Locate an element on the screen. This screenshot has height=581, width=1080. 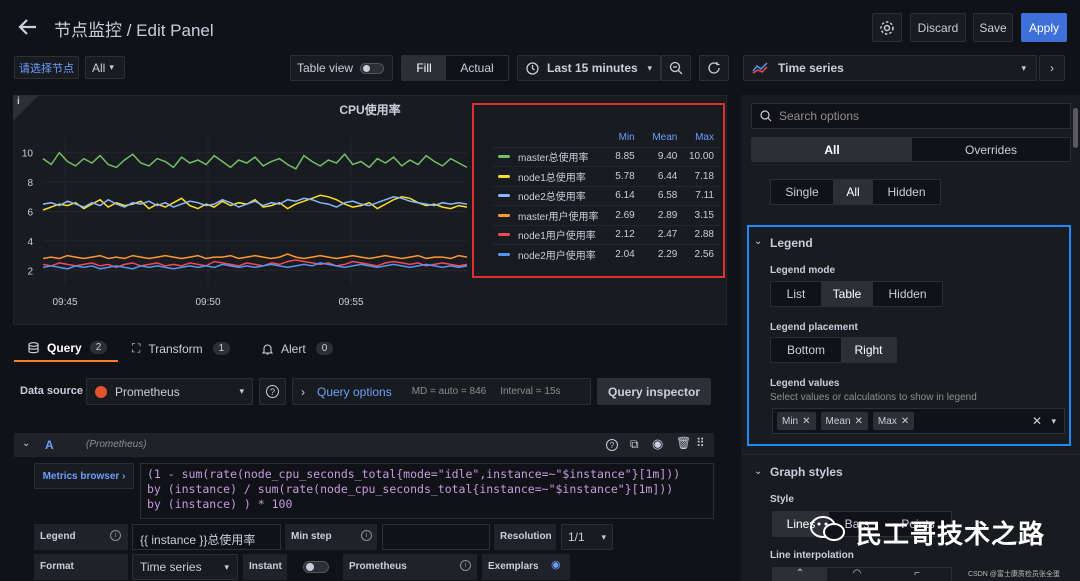
legend-series: node2用户使用率 is located at coordinates (551, 255).